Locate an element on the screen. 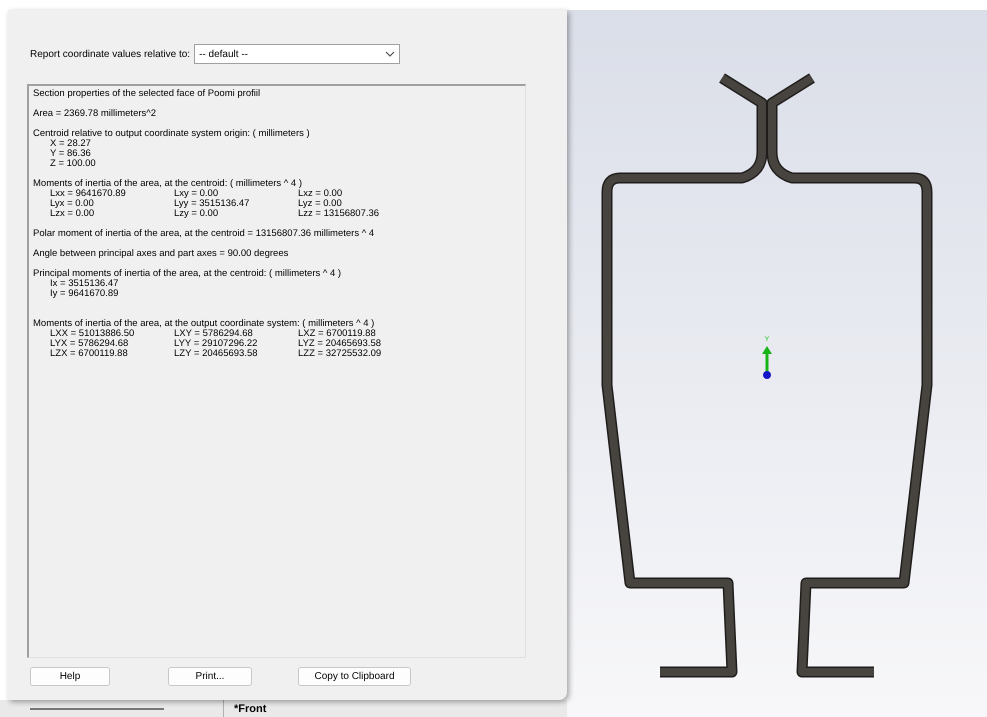  report-value: LYZ = 20465693.58 is located at coordinates (340, 344).